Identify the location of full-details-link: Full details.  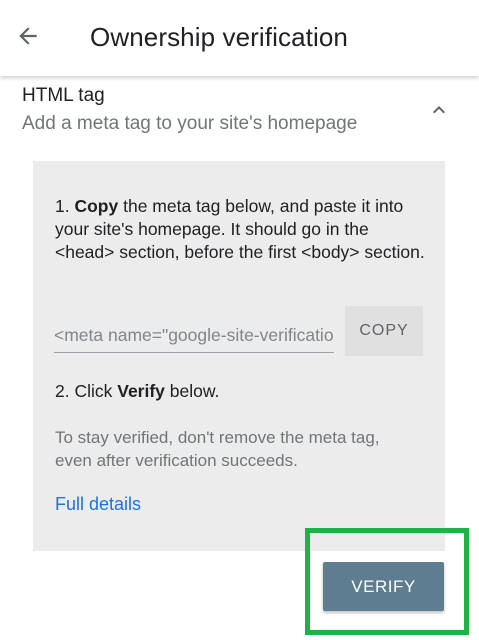
(98, 504).